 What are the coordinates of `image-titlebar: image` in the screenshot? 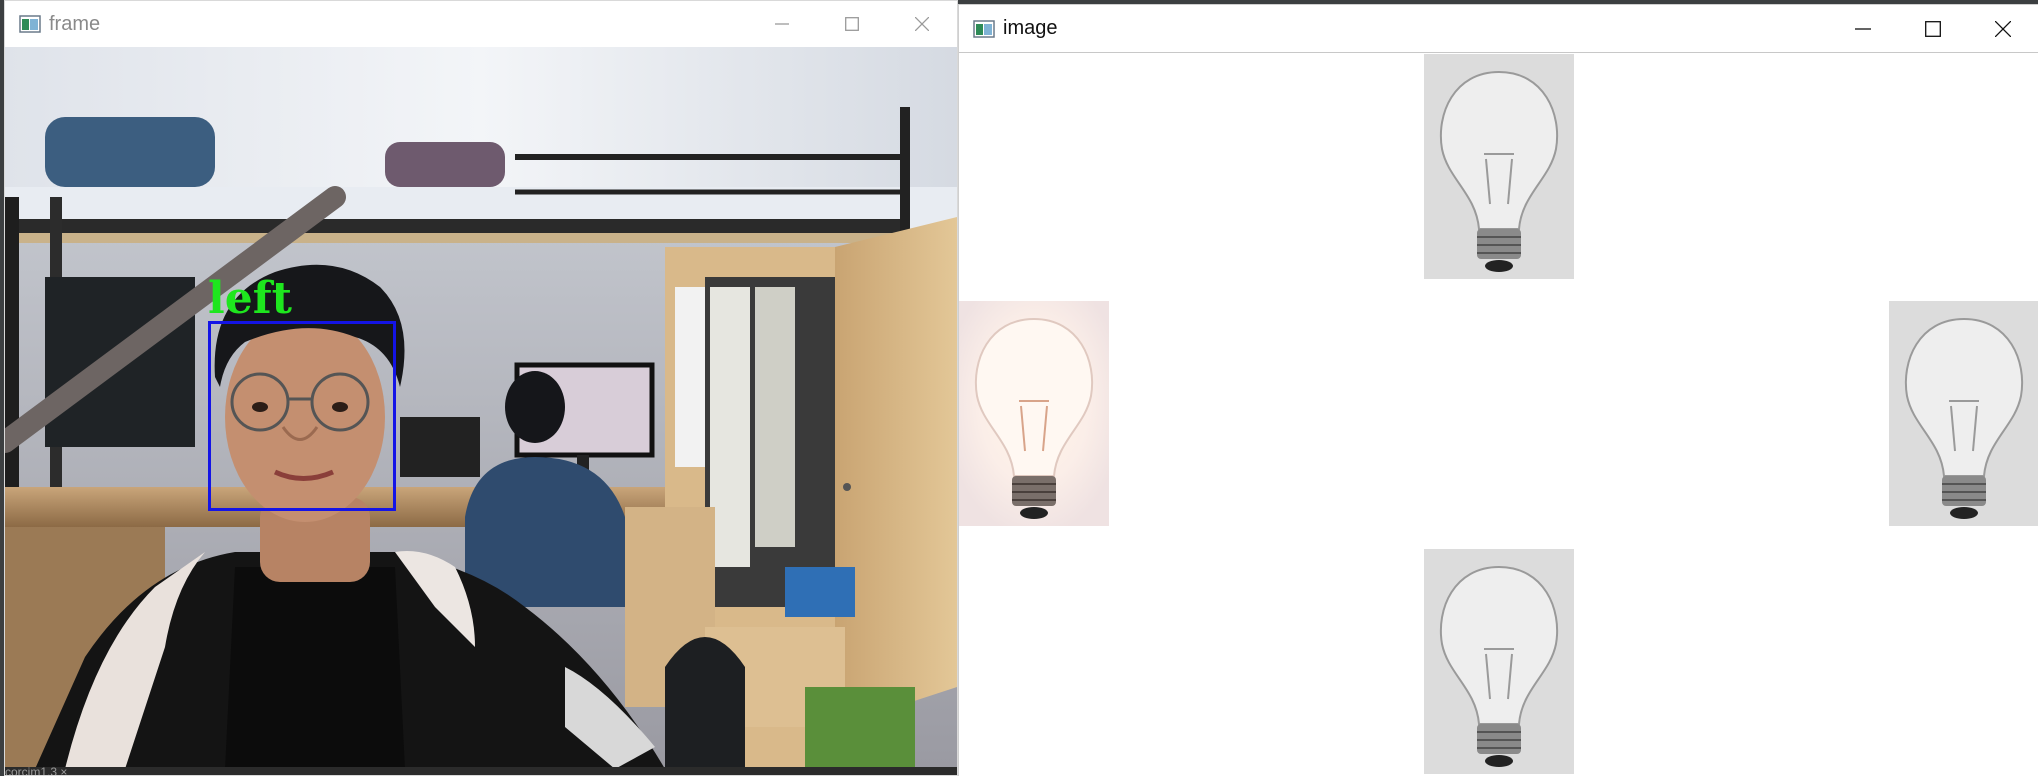 It's located at (1498, 29).